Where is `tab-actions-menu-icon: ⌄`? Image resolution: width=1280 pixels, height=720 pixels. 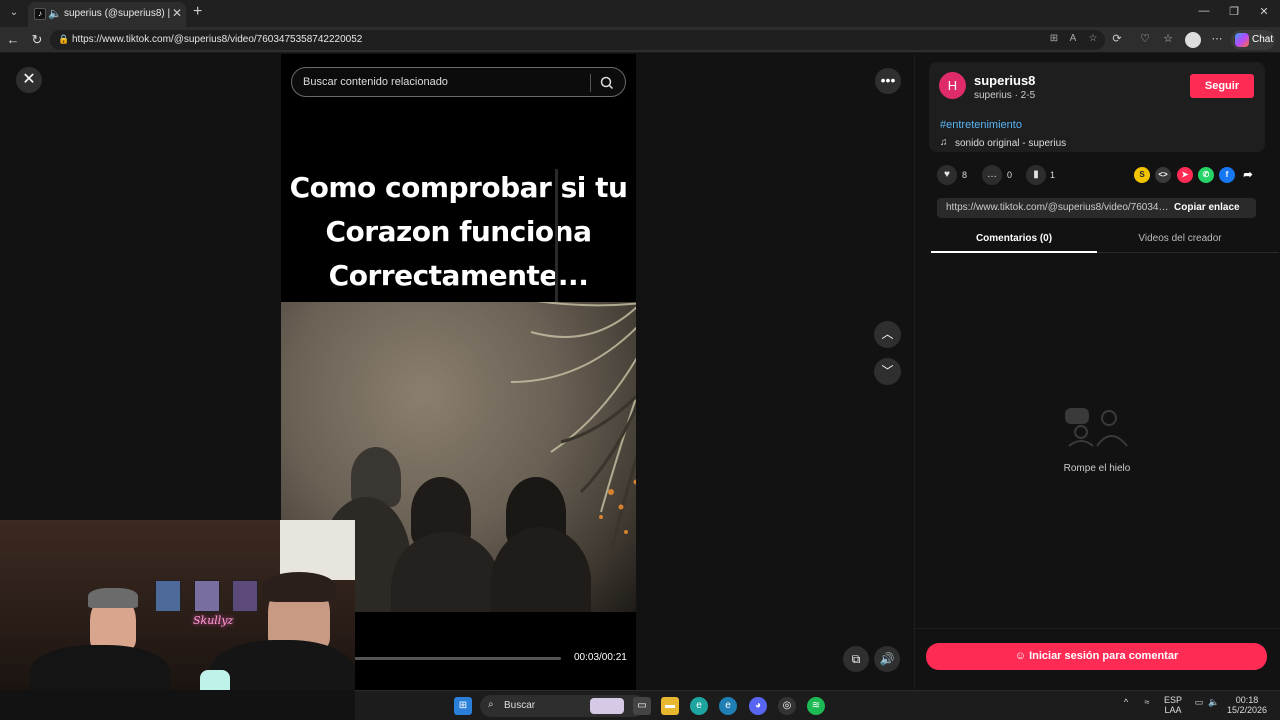
tab-actions-menu-icon: ⌄ is located at coordinates (14, 13).